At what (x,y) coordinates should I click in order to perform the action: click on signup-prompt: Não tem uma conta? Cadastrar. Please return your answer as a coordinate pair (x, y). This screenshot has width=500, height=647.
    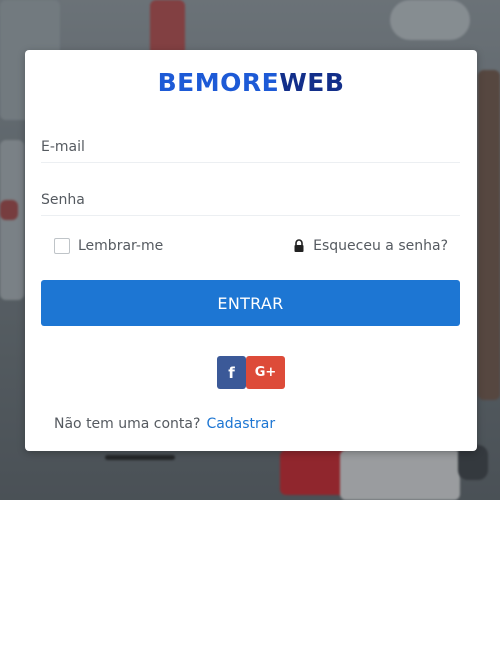
    Looking at the image, I should click on (164, 424).